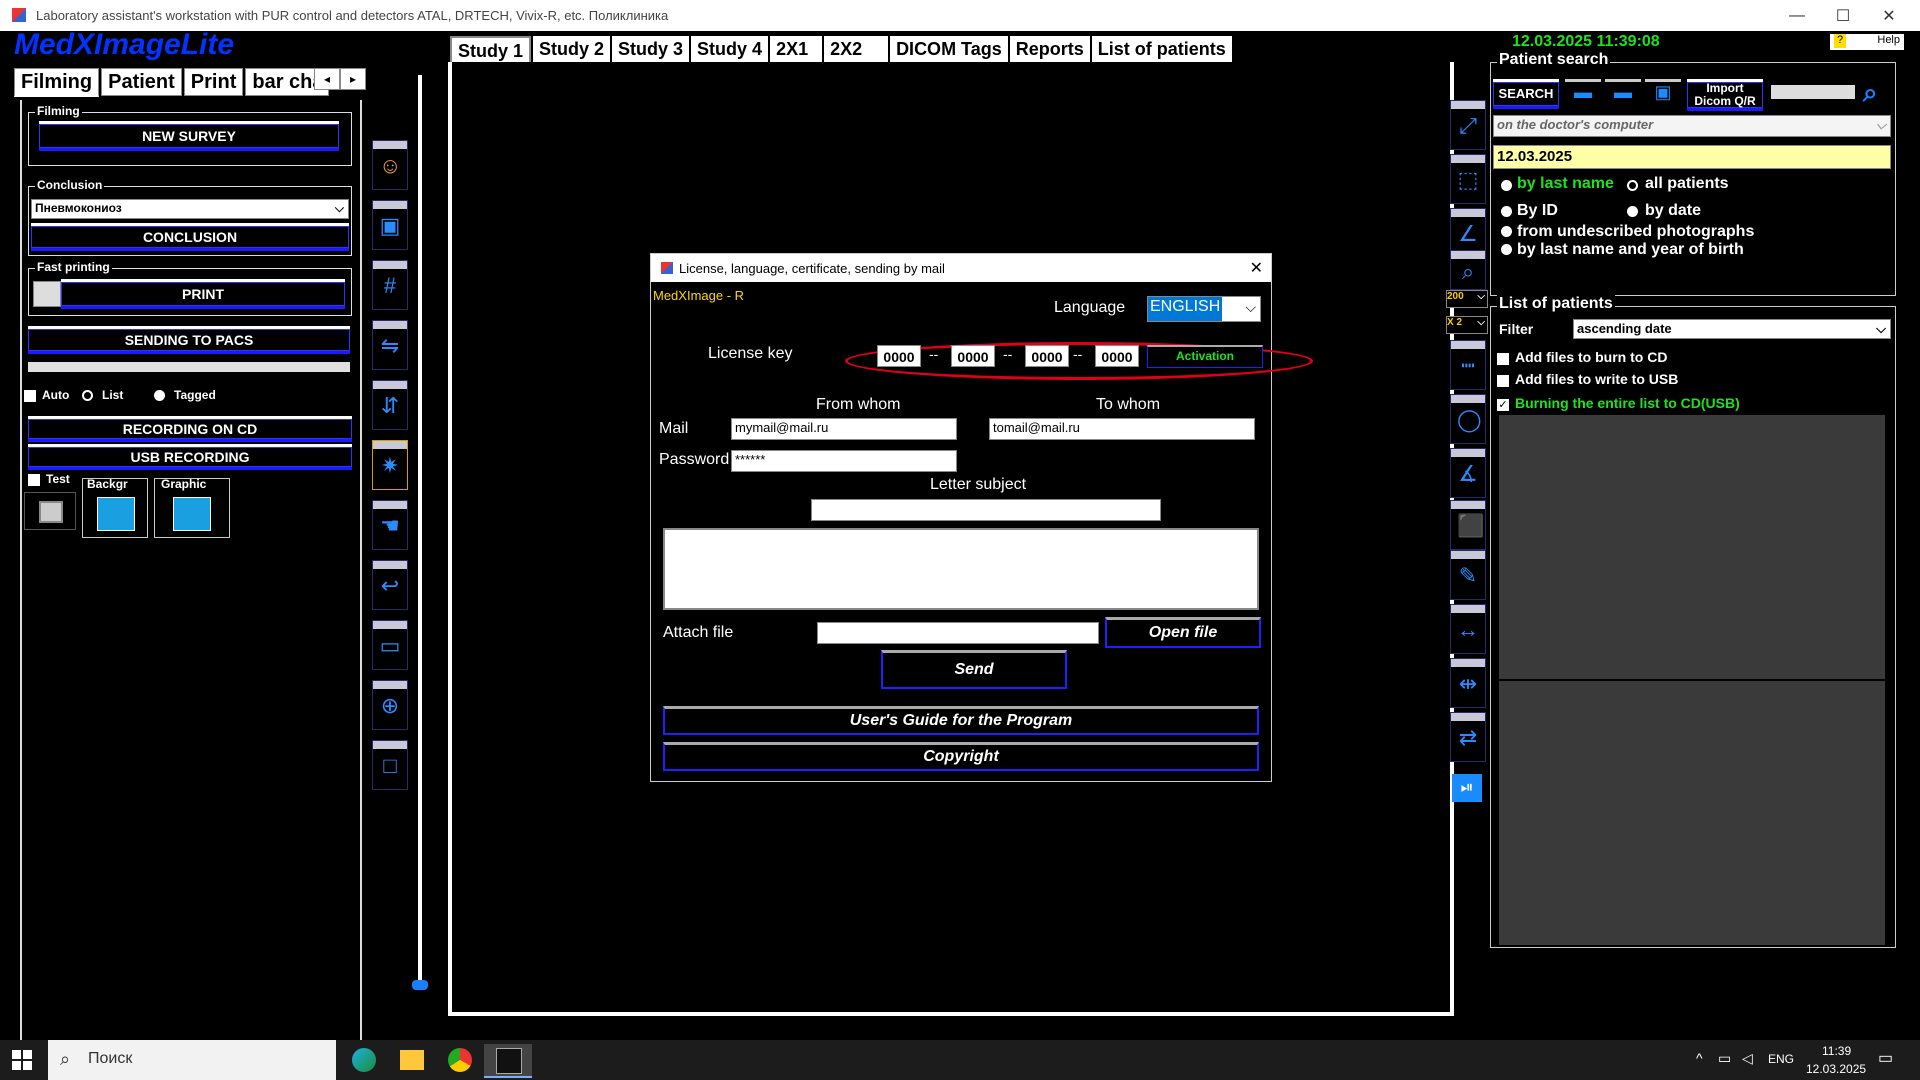  Describe the element at coordinates (1468, 575) in the screenshot. I see `pencil-icon: ✎` at that location.